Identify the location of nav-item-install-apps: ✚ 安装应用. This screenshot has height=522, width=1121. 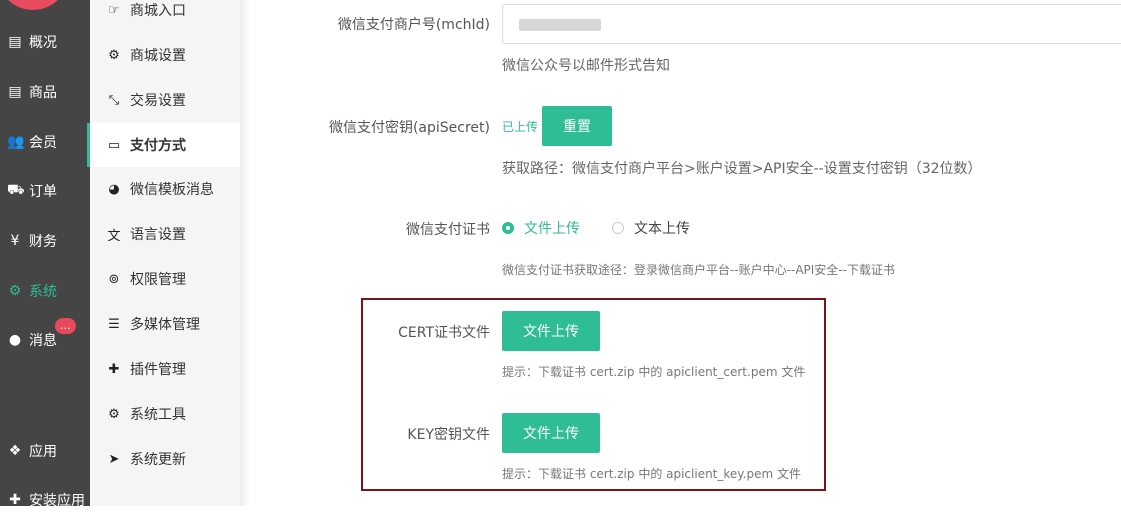
(45, 500).